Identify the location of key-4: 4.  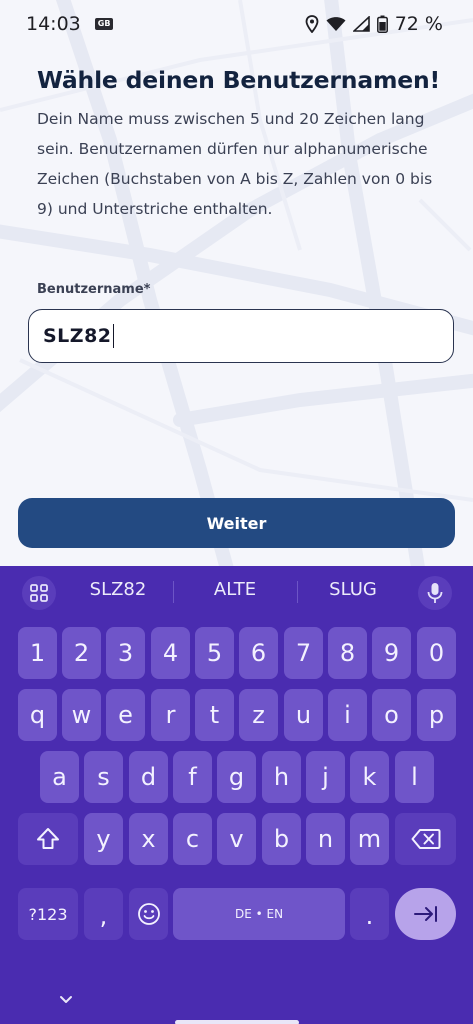
(170, 653).